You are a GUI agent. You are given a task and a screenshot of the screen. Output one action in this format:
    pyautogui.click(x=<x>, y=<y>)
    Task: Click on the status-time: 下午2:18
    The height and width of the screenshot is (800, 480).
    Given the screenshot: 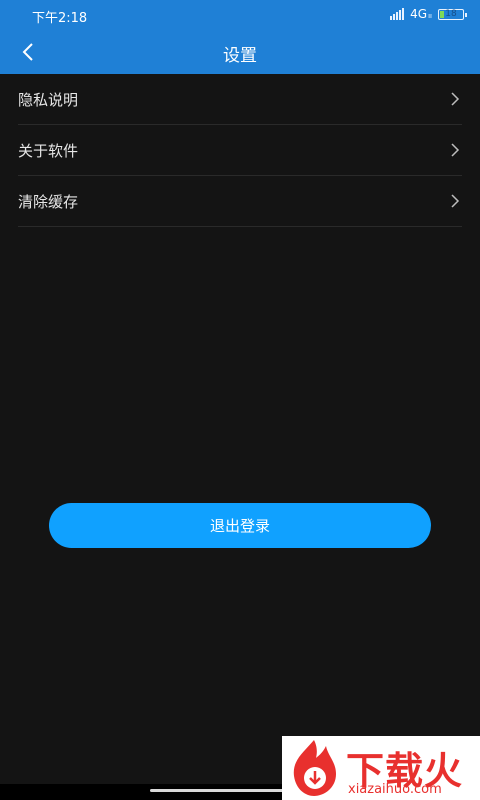 What is the action you would take?
    pyautogui.click(x=60, y=18)
    